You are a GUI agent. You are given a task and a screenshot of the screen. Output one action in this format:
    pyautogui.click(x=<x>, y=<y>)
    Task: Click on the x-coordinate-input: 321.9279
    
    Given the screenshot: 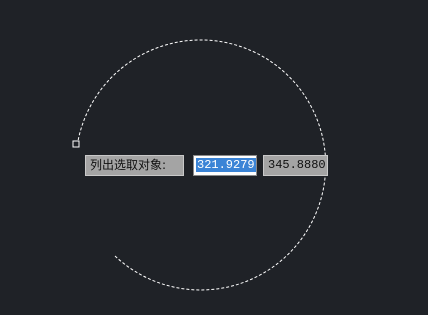 What is the action you would take?
    pyautogui.click(x=225, y=165)
    